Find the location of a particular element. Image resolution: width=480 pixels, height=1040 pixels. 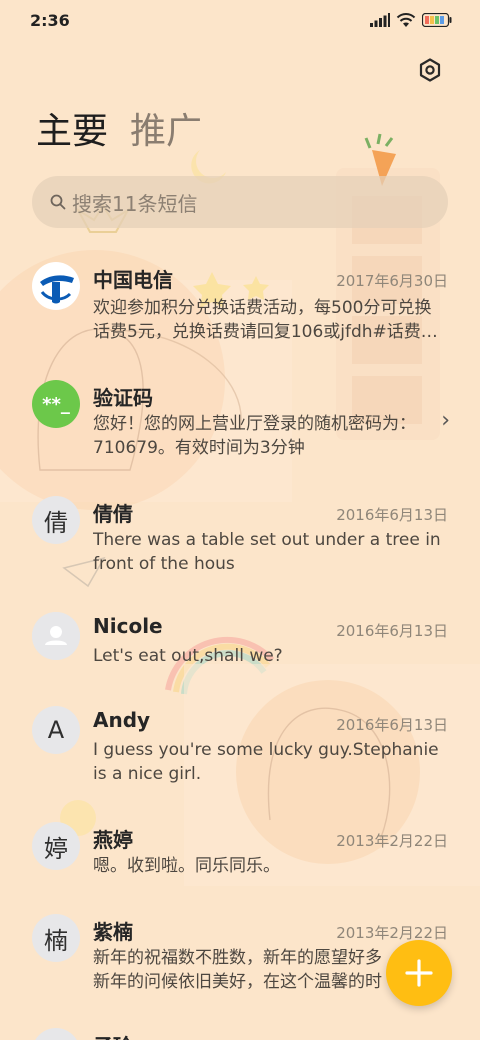

sender-name: 验证码 is located at coordinates (123, 398).